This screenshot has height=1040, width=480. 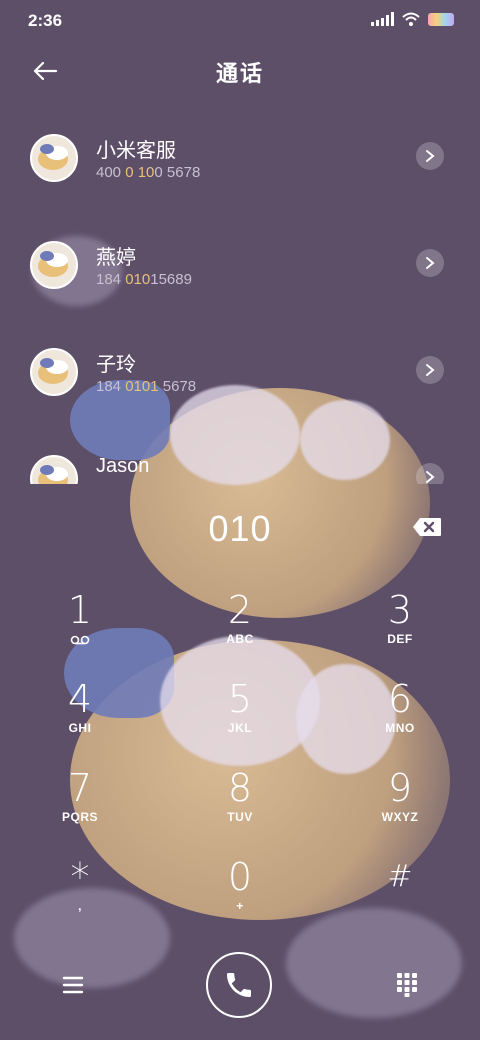 What do you see at coordinates (400, 728) in the screenshot?
I see `key-letters: MNO` at bounding box center [400, 728].